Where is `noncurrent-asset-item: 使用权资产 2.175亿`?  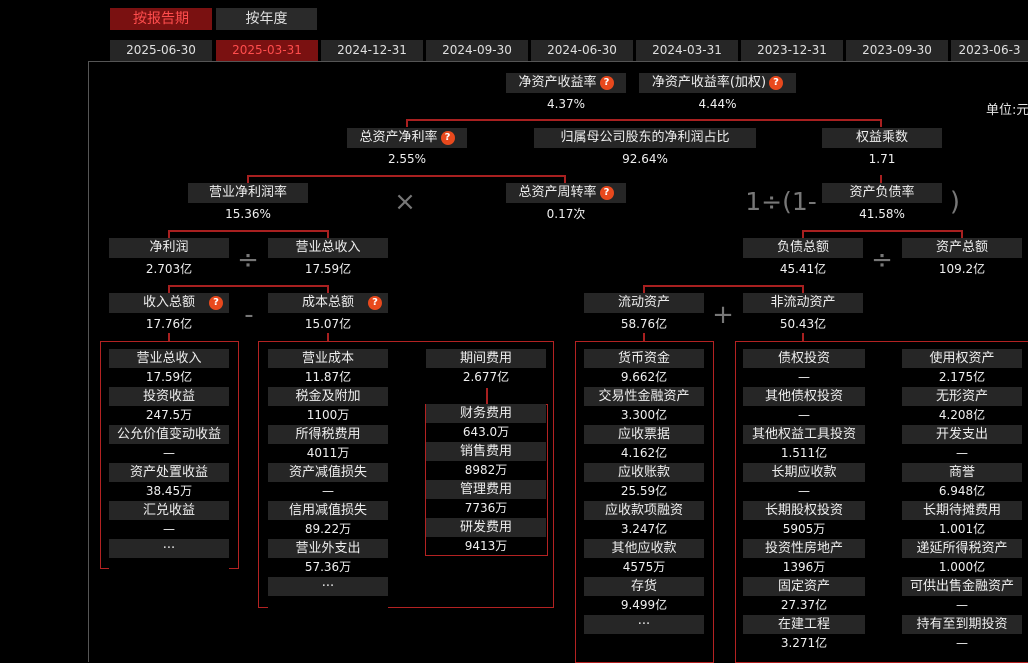 noncurrent-asset-item: 使用权资产 2.175亿 is located at coordinates (962, 367).